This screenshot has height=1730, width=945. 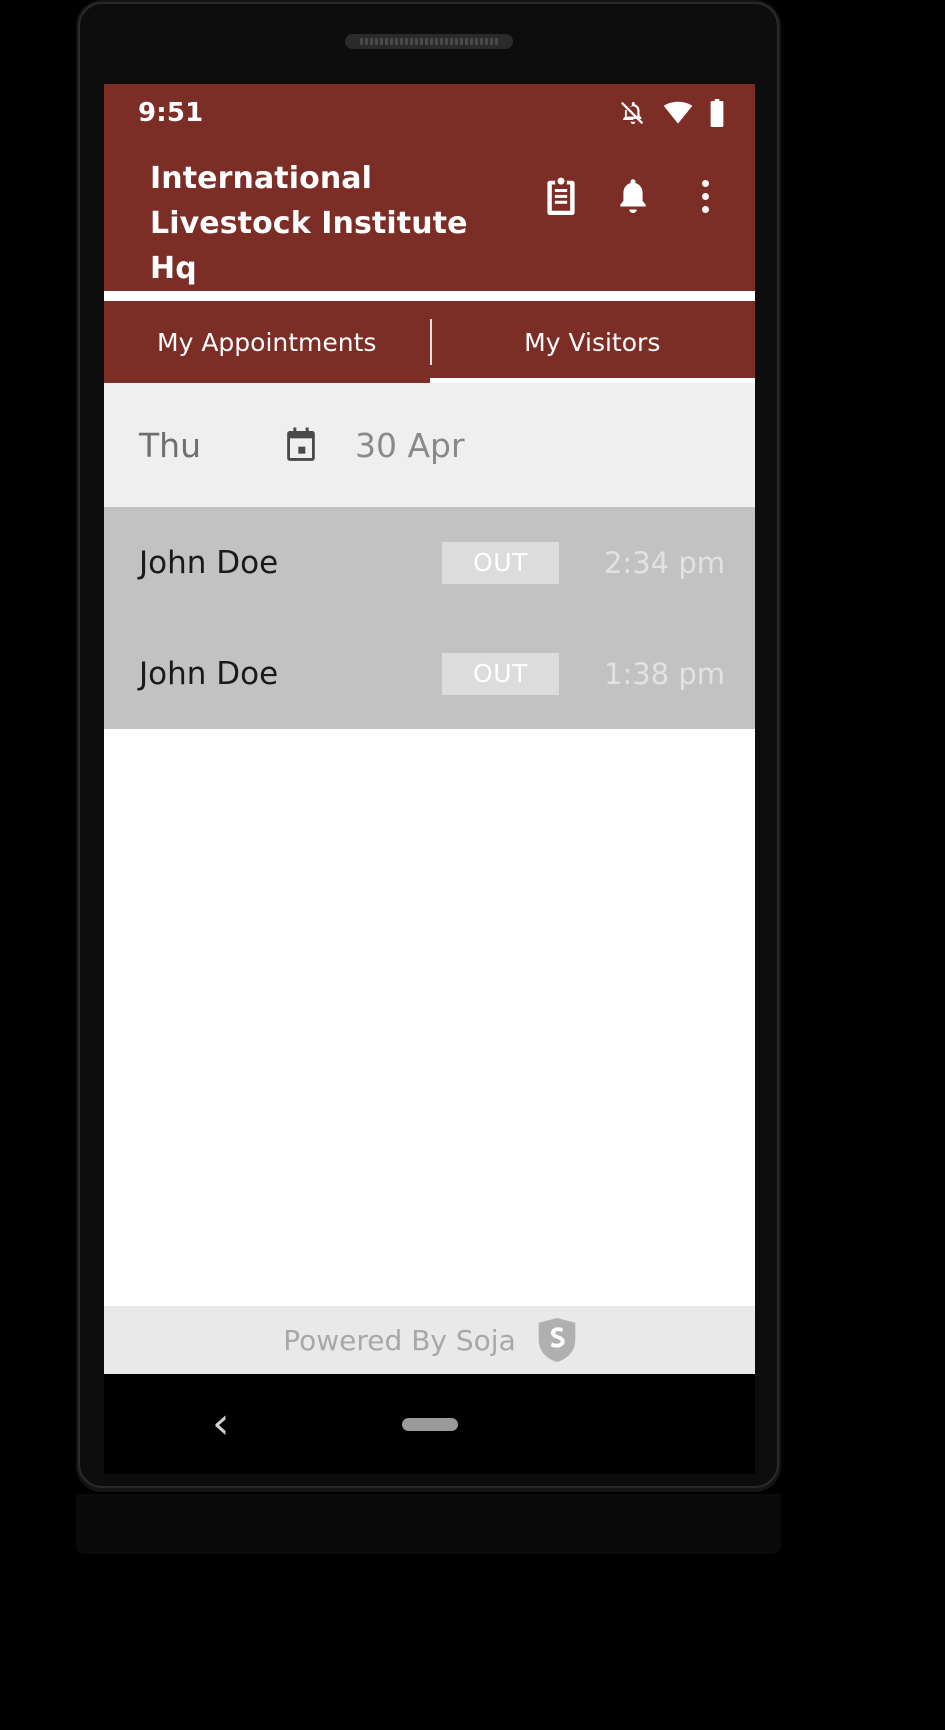 What do you see at coordinates (678, 113) in the screenshot?
I see `wifi-icon` at bounding box center [678, 113].